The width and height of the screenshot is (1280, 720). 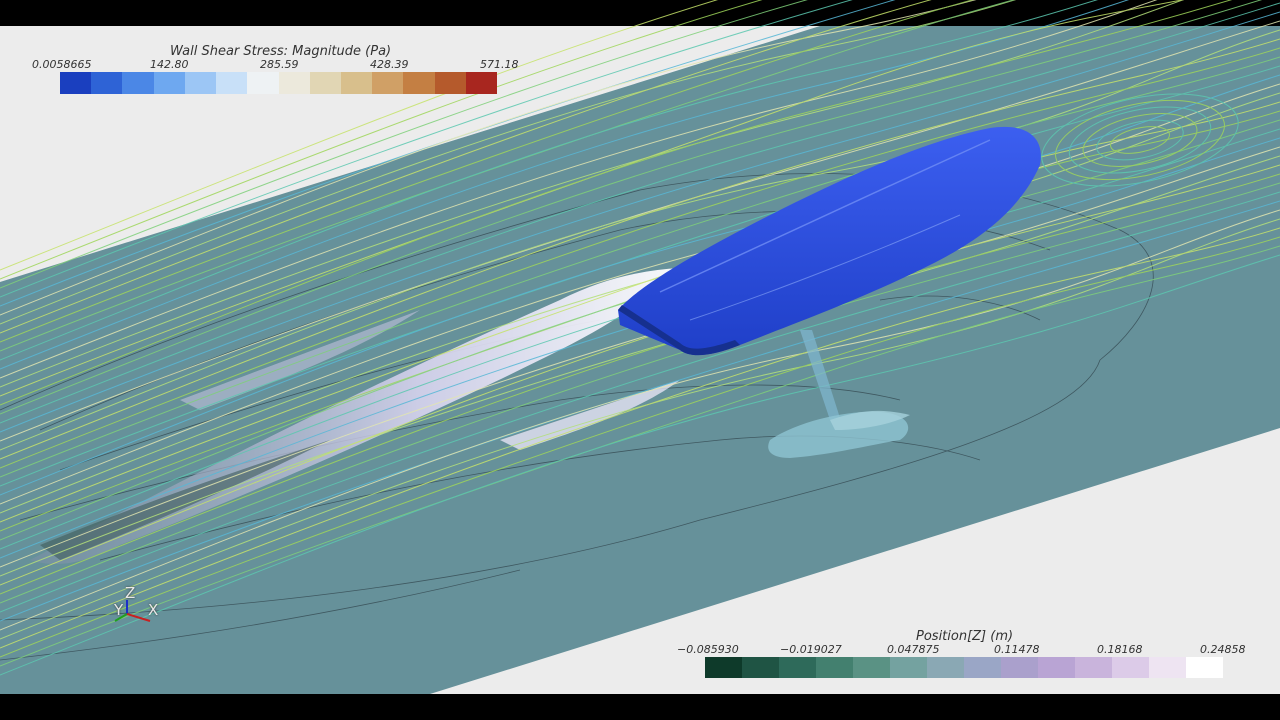 What do you see at coordinates (119, 610) in the screenshot?
I see `axis-label-y: Y` at bounding box center [119, 610].